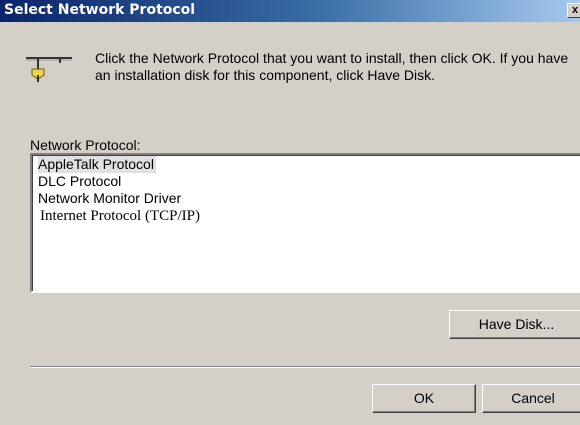 The width and height of the screenshot is (580, 425). Describe the element at coordinates (49, 69) in the screenshot. I see `network-protocol-icon` at that location.